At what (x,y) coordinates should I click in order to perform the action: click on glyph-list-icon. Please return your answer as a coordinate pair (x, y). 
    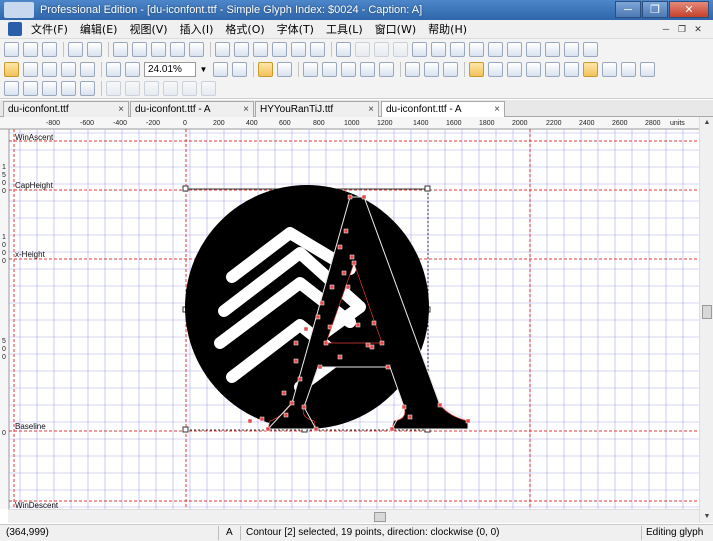
    Looking at the image, I should click on (343, 49).